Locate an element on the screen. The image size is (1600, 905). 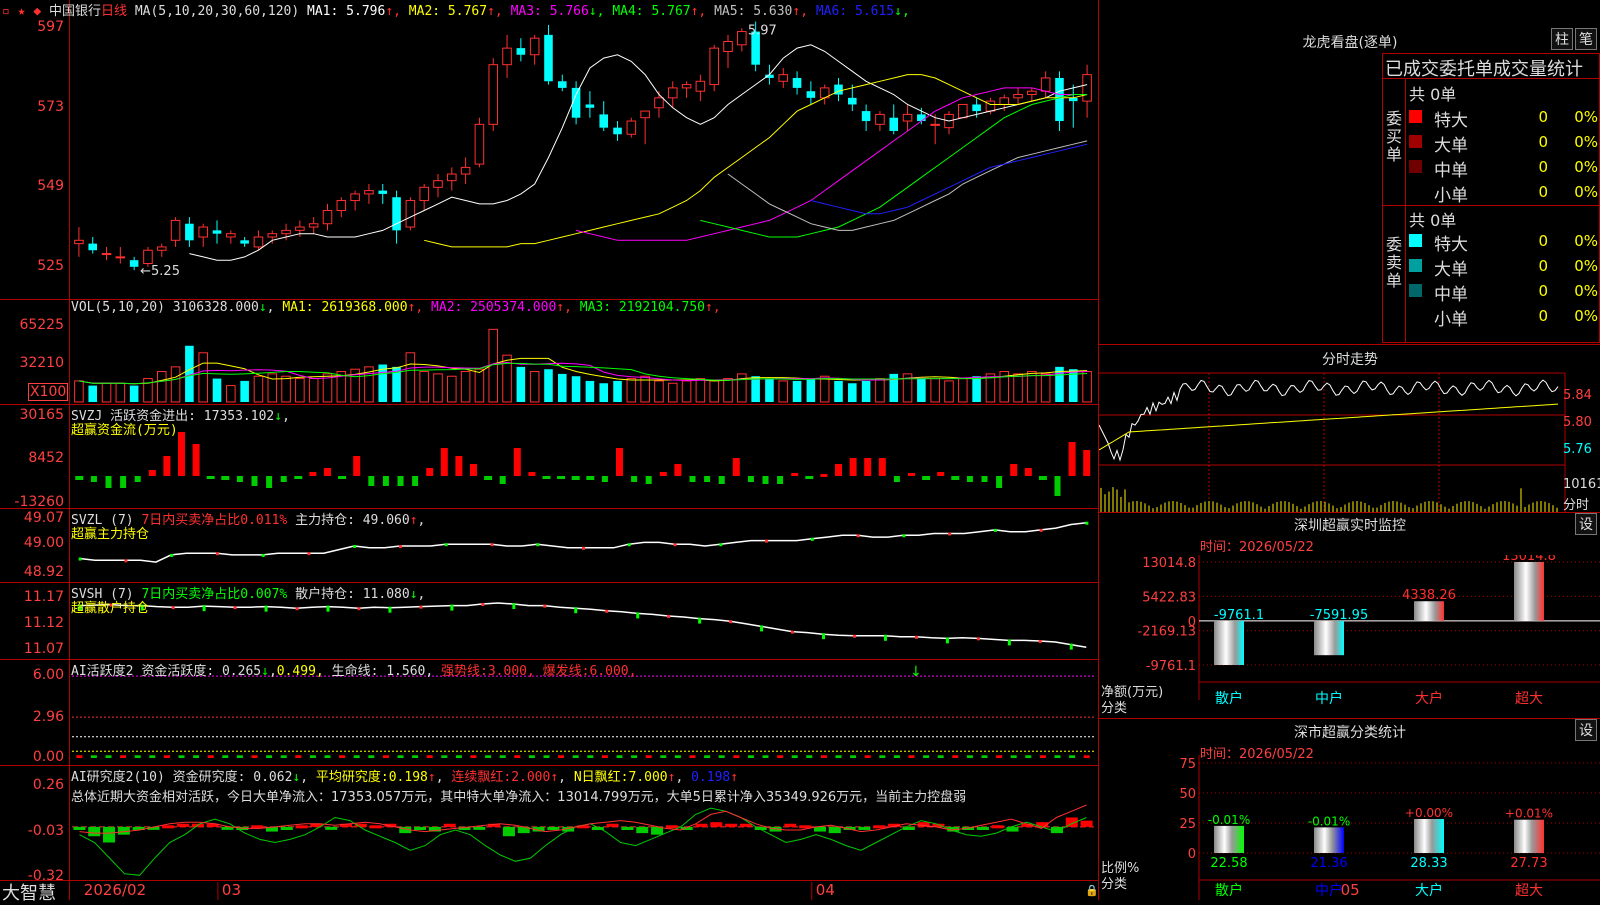
ai-active-title: AI活跃度2 is located at coordinates (102, 671).